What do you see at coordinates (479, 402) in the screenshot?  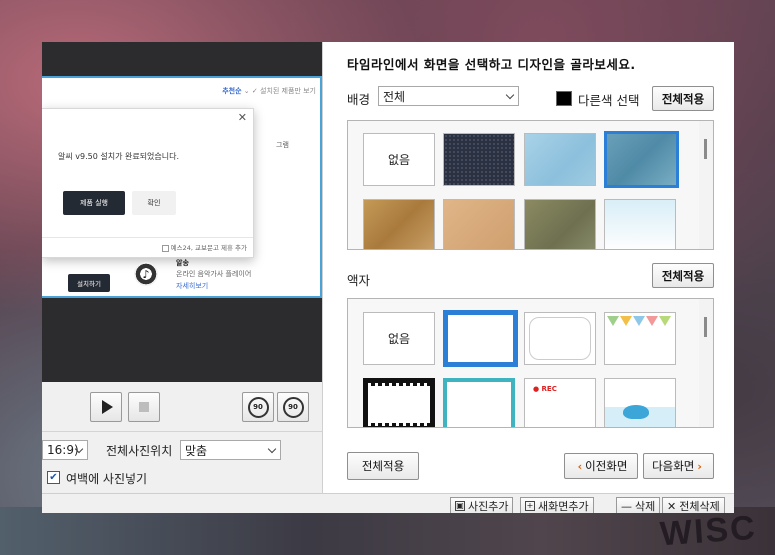 I see `frame-tile-cyan` at bounding box center [479, 402].